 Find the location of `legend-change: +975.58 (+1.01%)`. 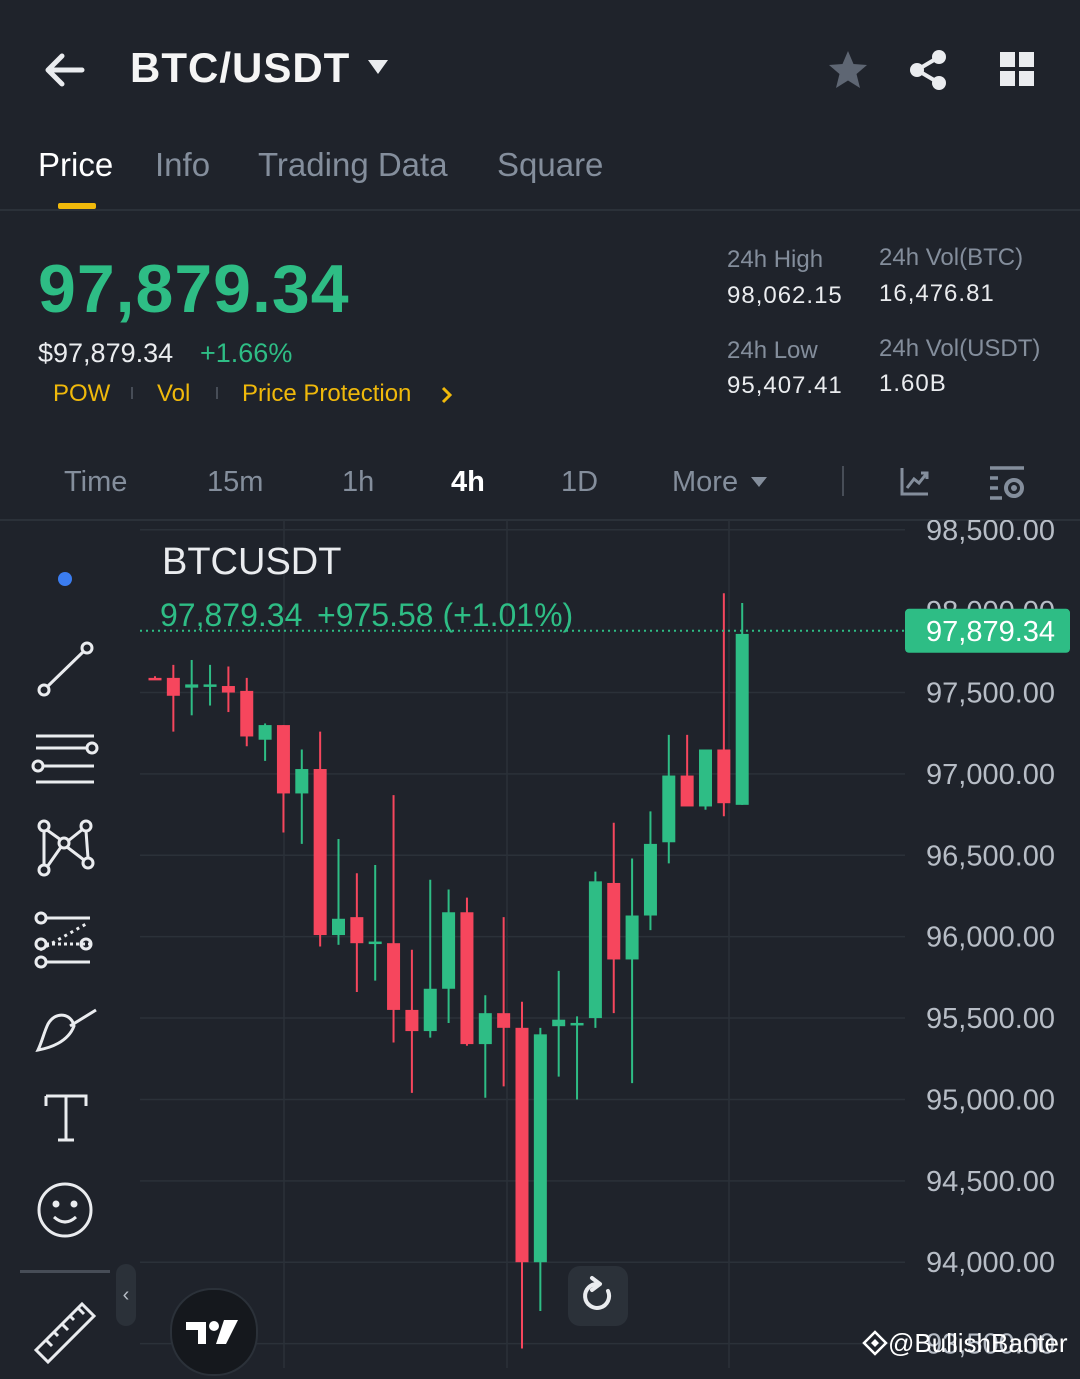

legend-change: +975.58 (+1.01%) is located at coordinates (445, 615).